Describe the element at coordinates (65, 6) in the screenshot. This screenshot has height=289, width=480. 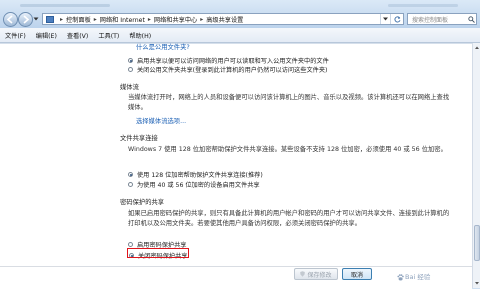
I see `blurred-title-region` at that location.